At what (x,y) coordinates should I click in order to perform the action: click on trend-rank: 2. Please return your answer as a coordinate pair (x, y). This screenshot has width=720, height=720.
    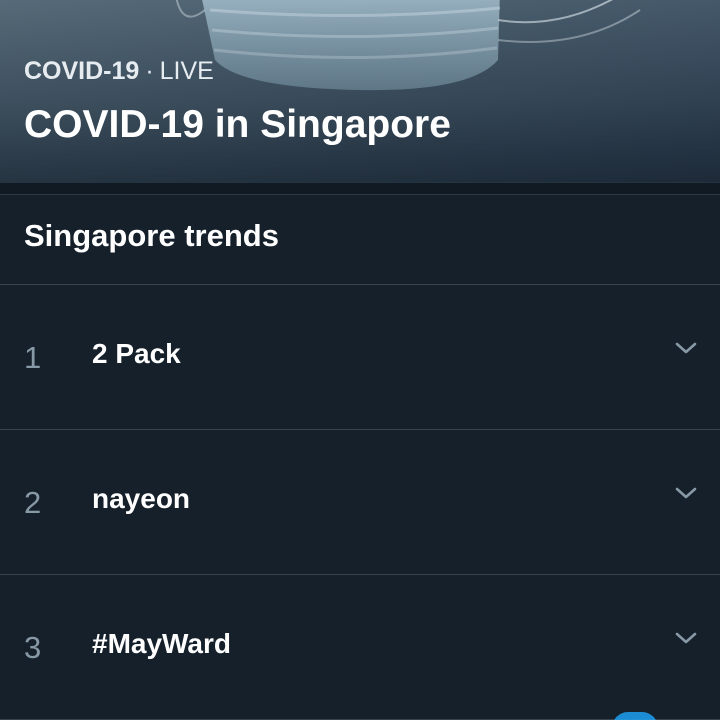
    Looking at the image, I should click on (33, 502).